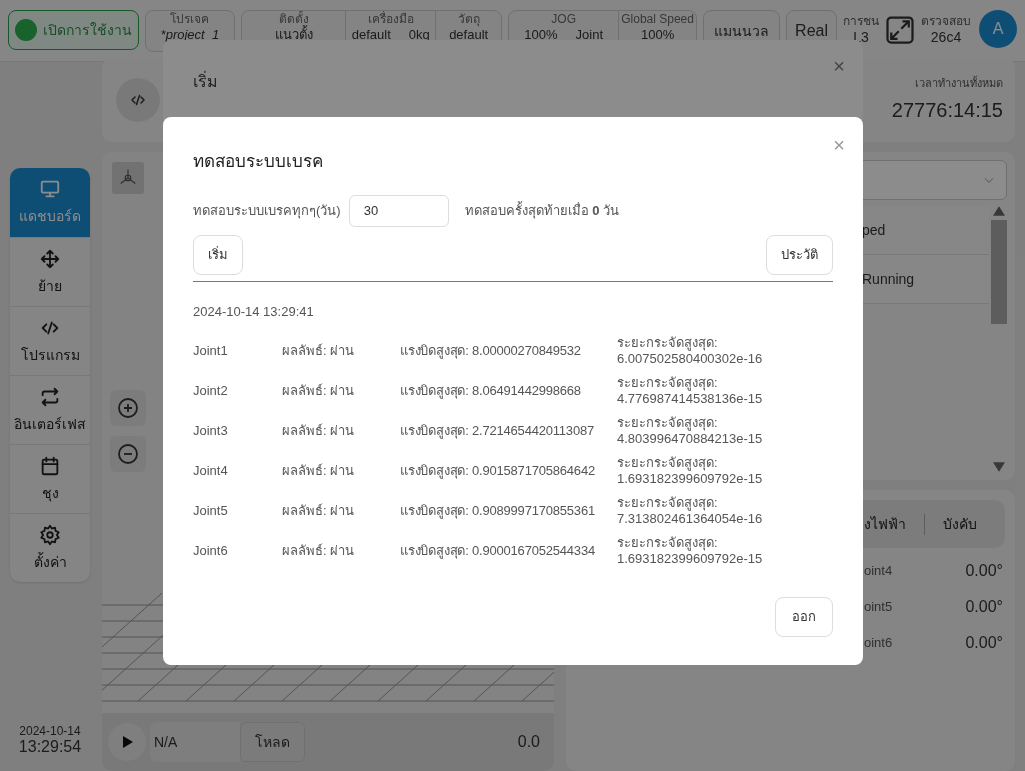 The image size is (1025, 771). What do you see at coordinates (50, 258) in the screenshot?
I see `move-icon` at bounding box center [50, 258].